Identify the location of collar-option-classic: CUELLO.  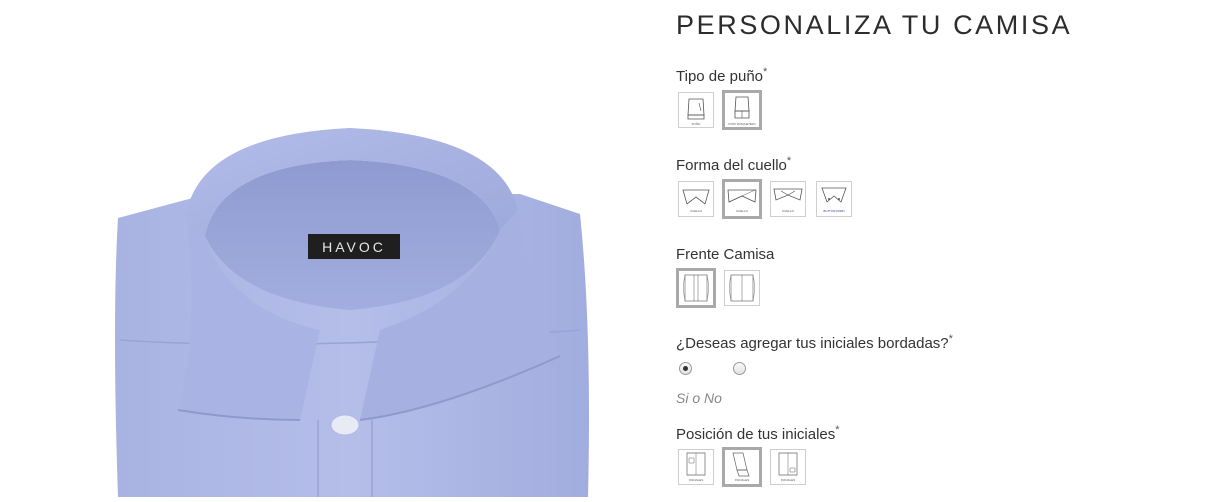
(696, 199).